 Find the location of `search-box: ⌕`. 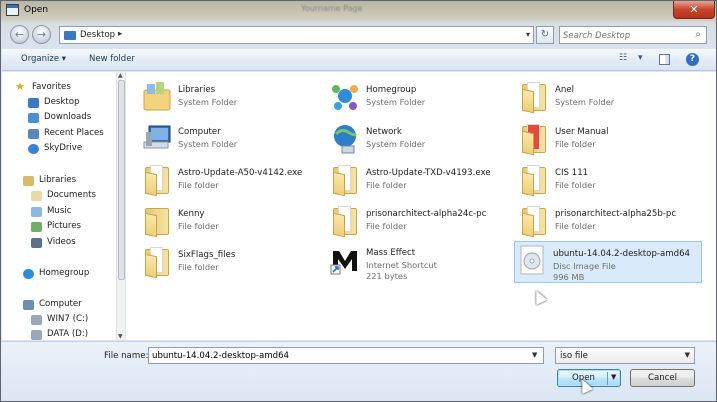

search-box: ⌕ is located at coordinates (633, 35).